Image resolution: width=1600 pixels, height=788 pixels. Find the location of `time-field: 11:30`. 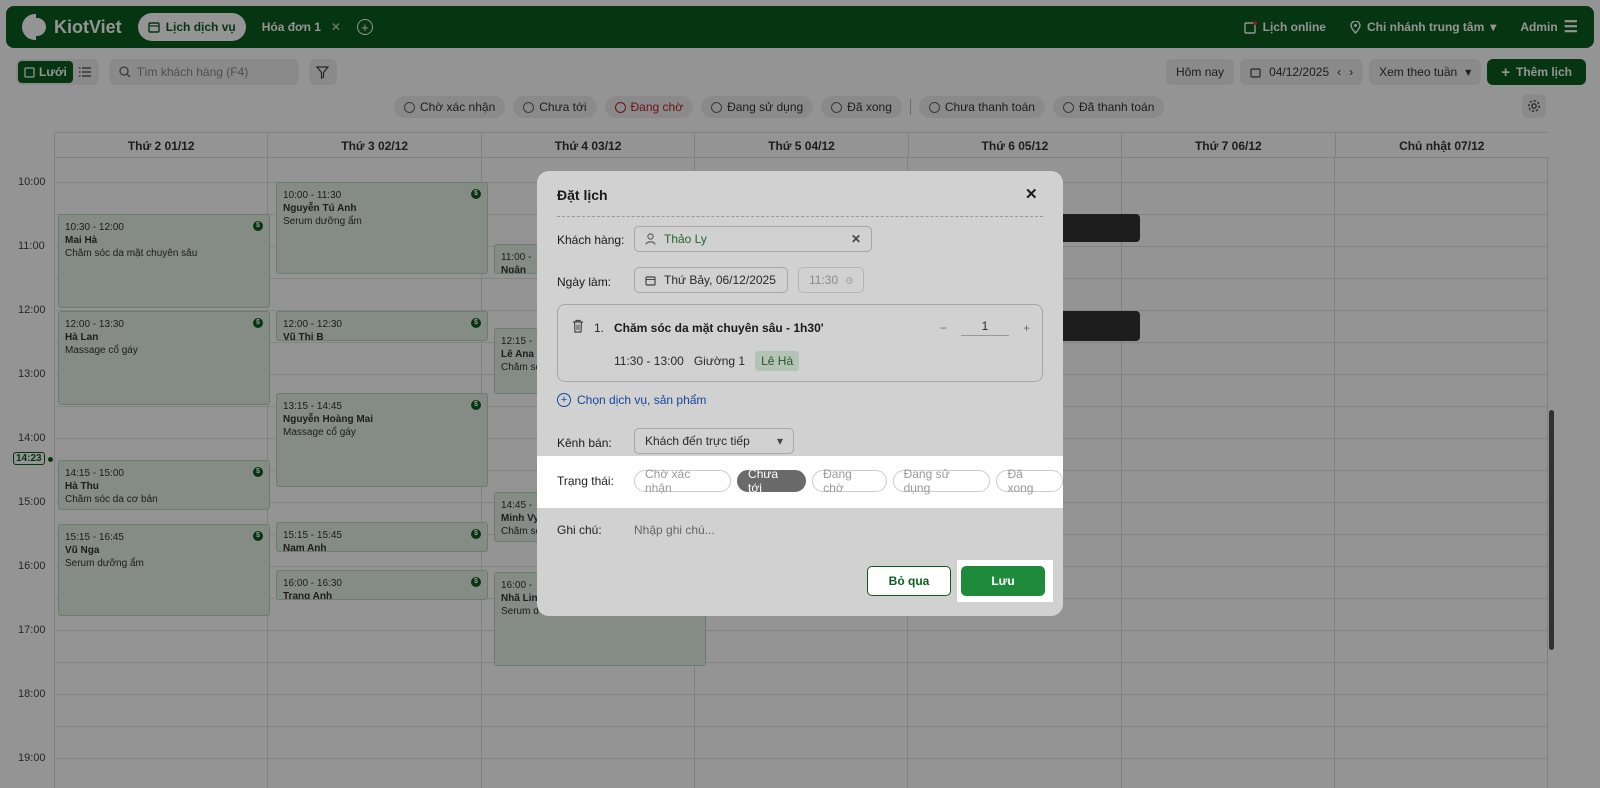

time-field: 11:30 is located at coordinates (831, 280).